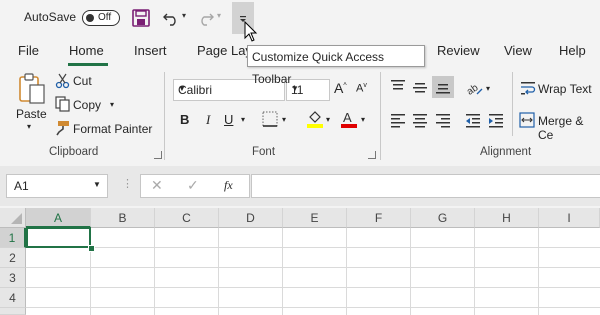  I want to click on borders-icon, so click(270, 119).